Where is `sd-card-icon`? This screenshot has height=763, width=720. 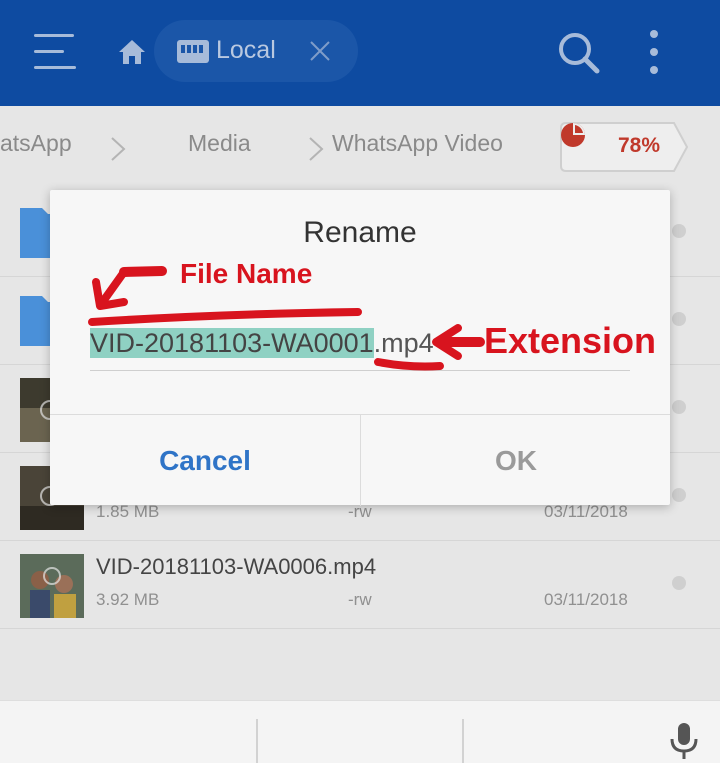 sd-card-icon is located at coordinates (193, 51).